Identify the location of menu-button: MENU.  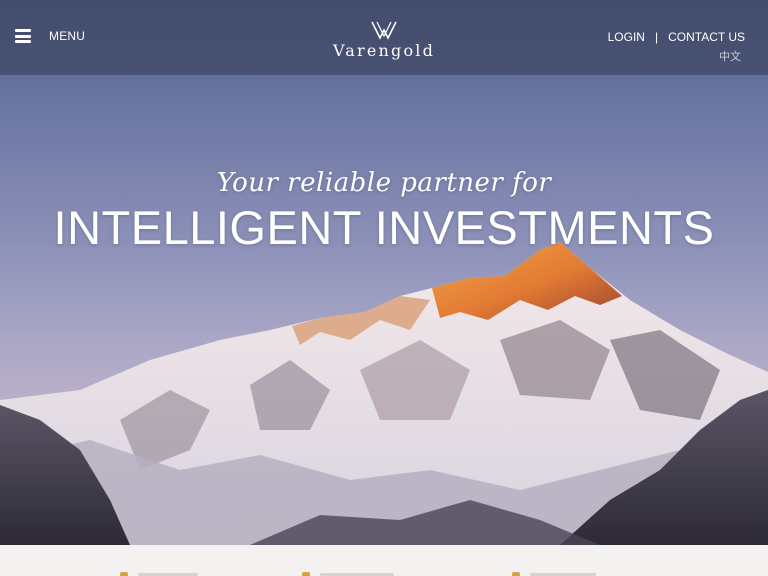
(50, 36).